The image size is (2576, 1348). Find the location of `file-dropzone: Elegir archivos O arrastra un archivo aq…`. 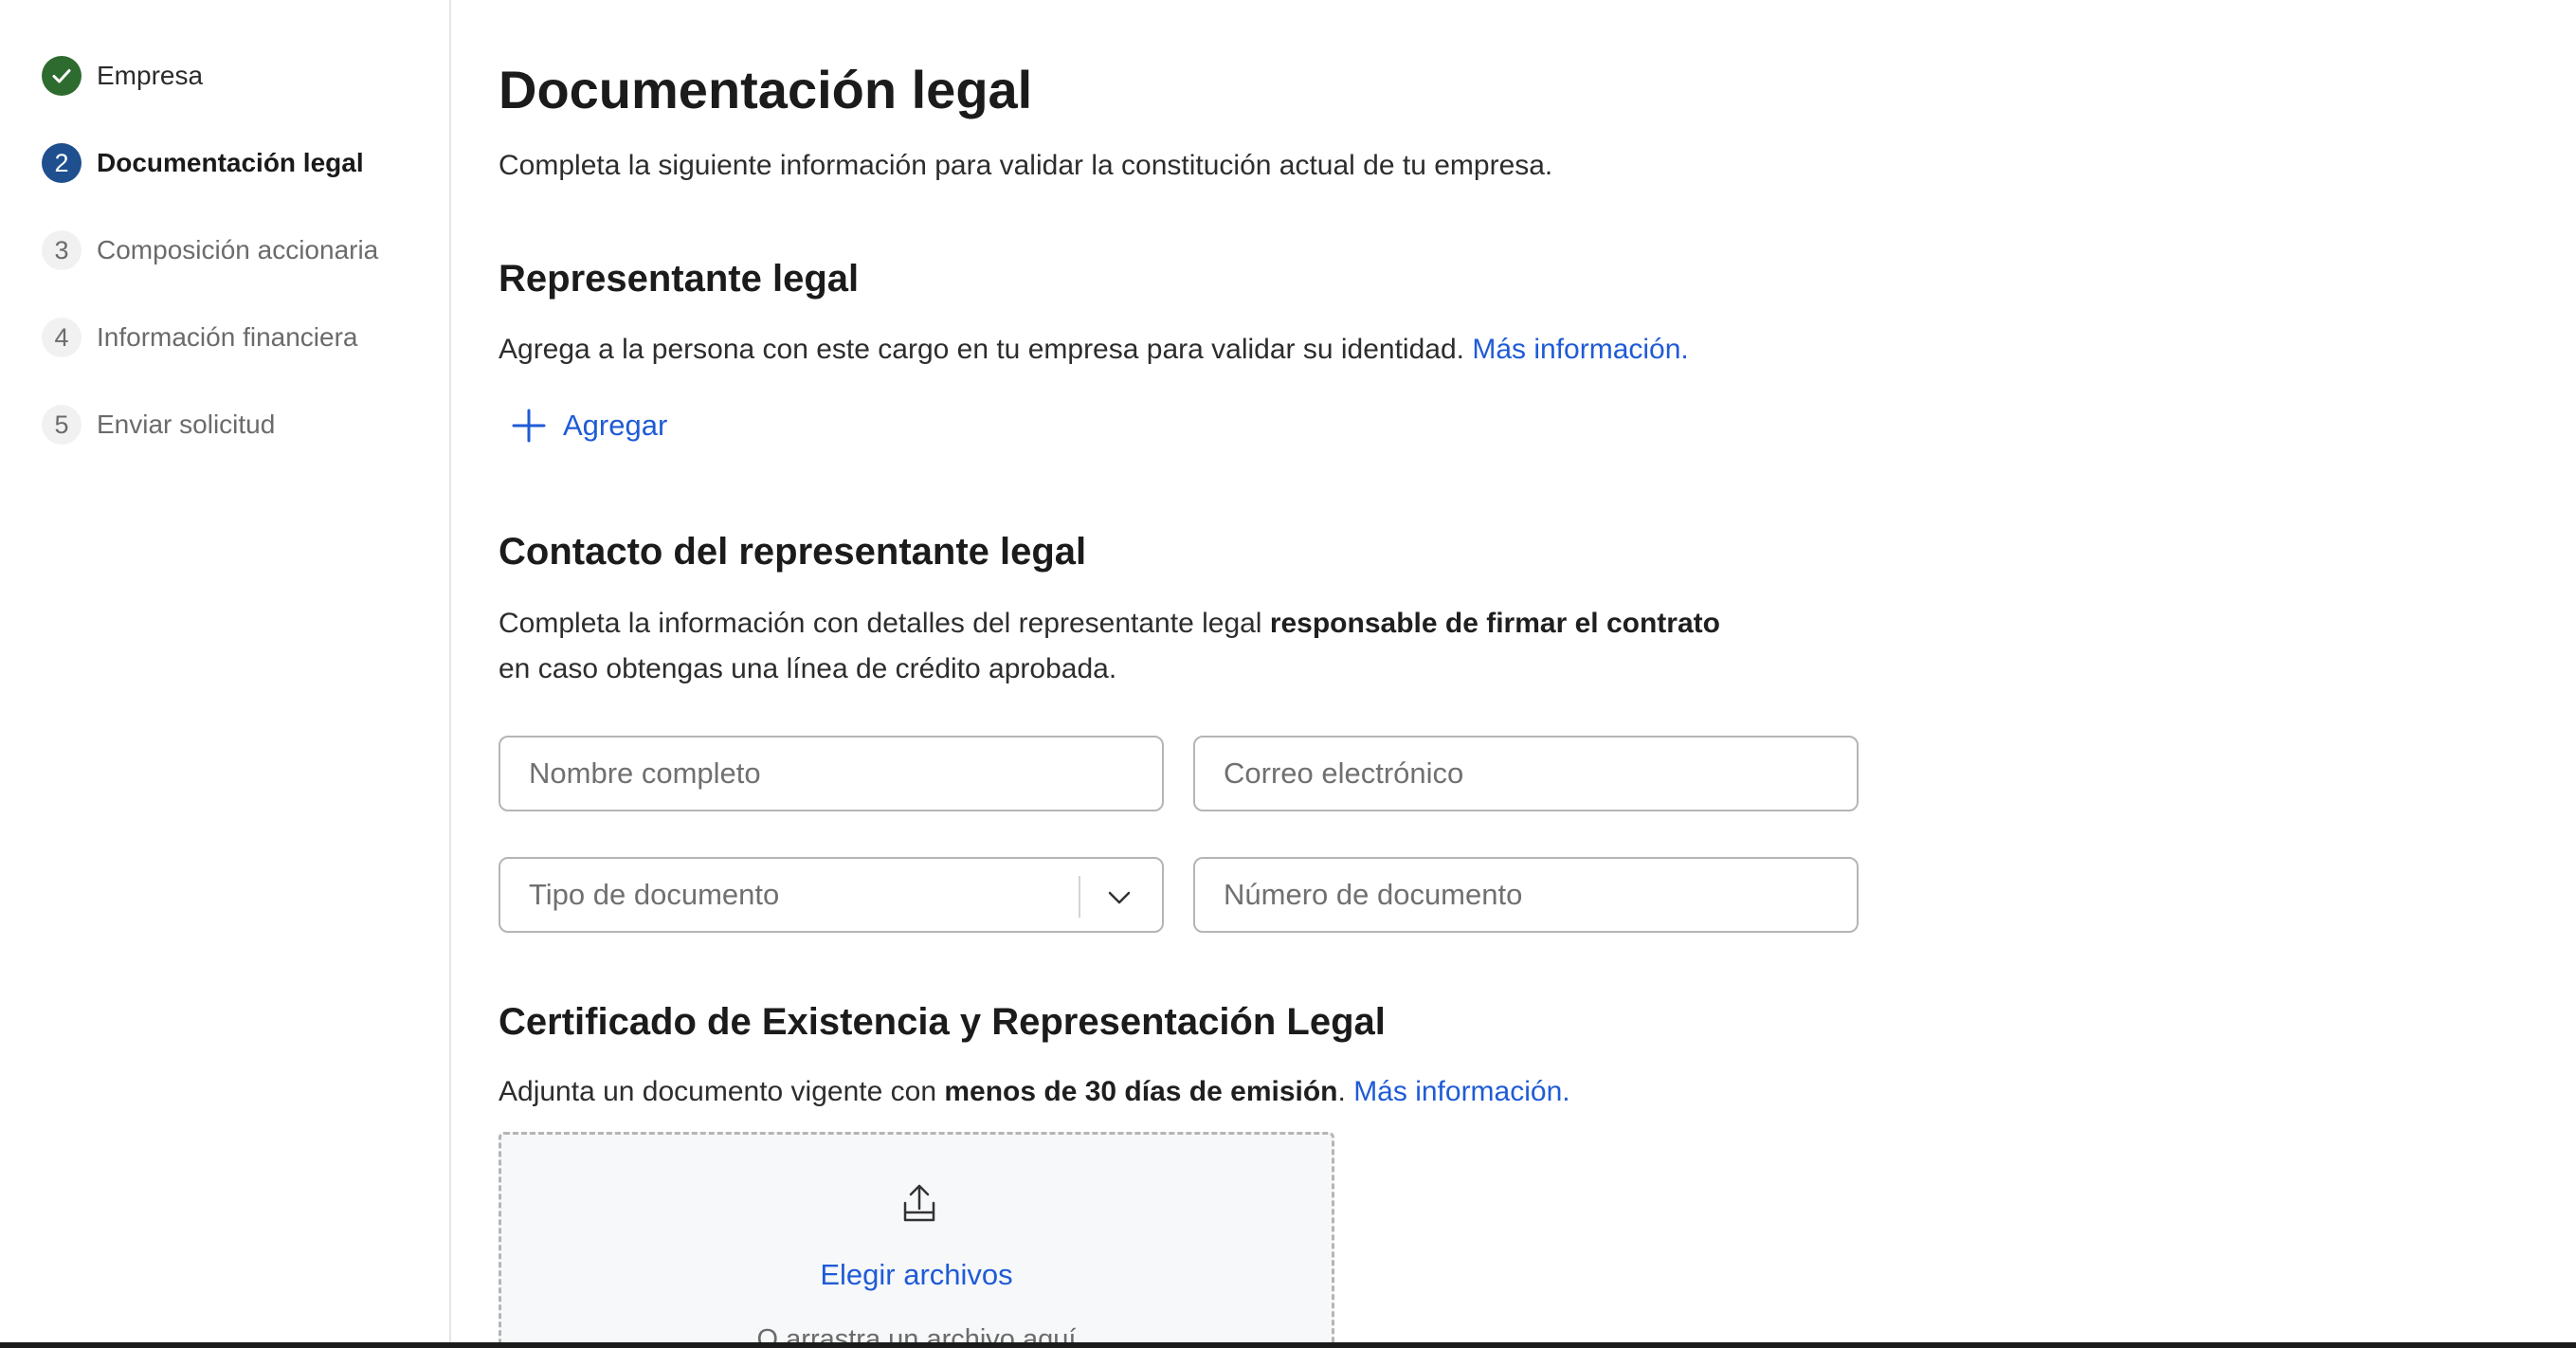

file-dropzone: Elegir archivos O arrastra un archivo aq… is located at coordinates (916, 1240).